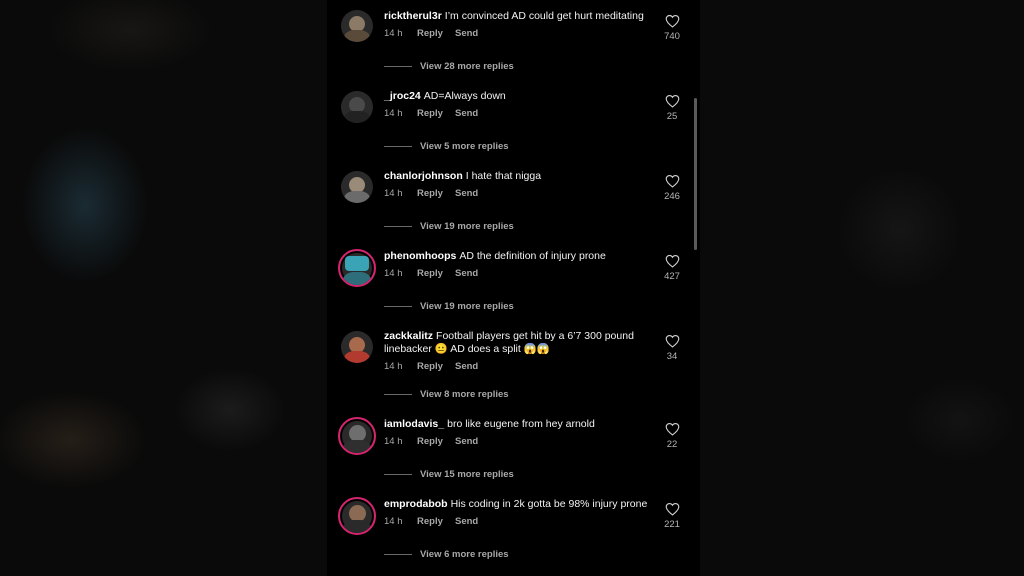 The image size is (1024, 576). What do you see at coordinates (464, 96) in the screenshot?
I see `comment-body: AD=Always down` at bounding box center [464, 96].